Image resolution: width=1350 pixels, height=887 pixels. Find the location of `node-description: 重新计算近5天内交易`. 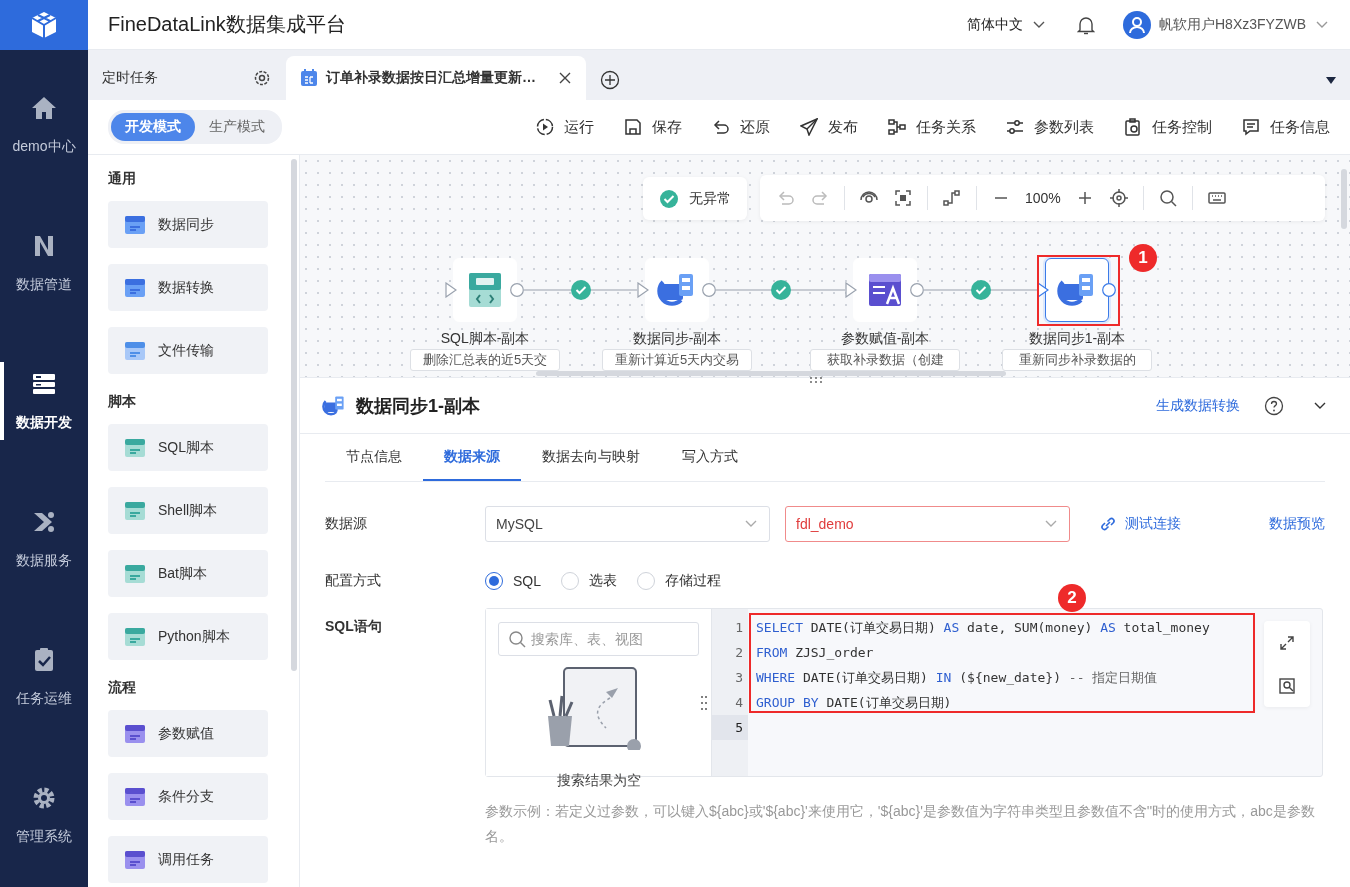

node-description: 重新计算近5天内交易 is located at coordinates (677, 360).